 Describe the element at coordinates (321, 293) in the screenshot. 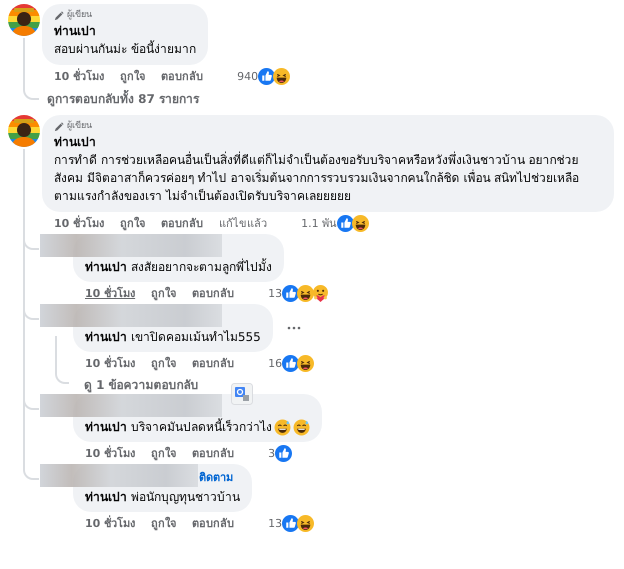

I see `hugging-face-icon` at that location.